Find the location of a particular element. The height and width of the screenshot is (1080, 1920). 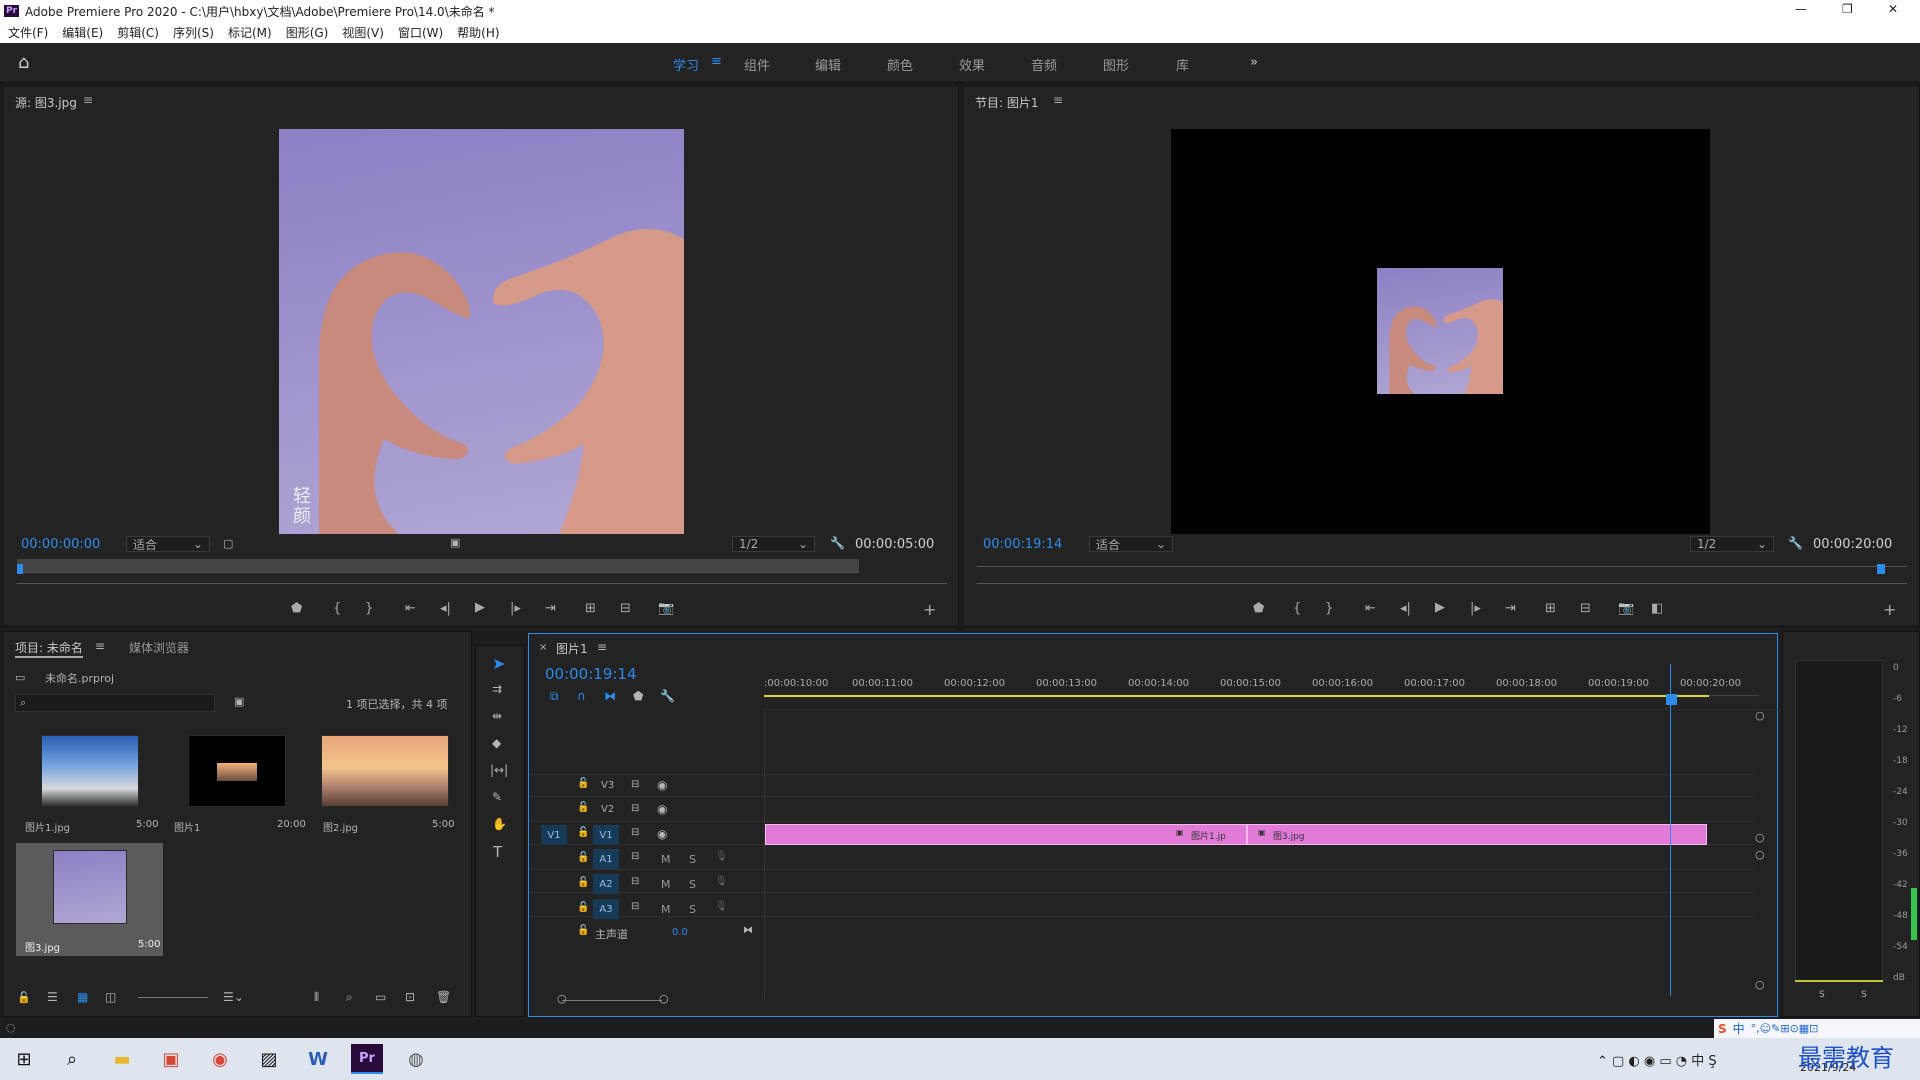

new-bin-icon: ▣ is located at coordinates (239, 701).